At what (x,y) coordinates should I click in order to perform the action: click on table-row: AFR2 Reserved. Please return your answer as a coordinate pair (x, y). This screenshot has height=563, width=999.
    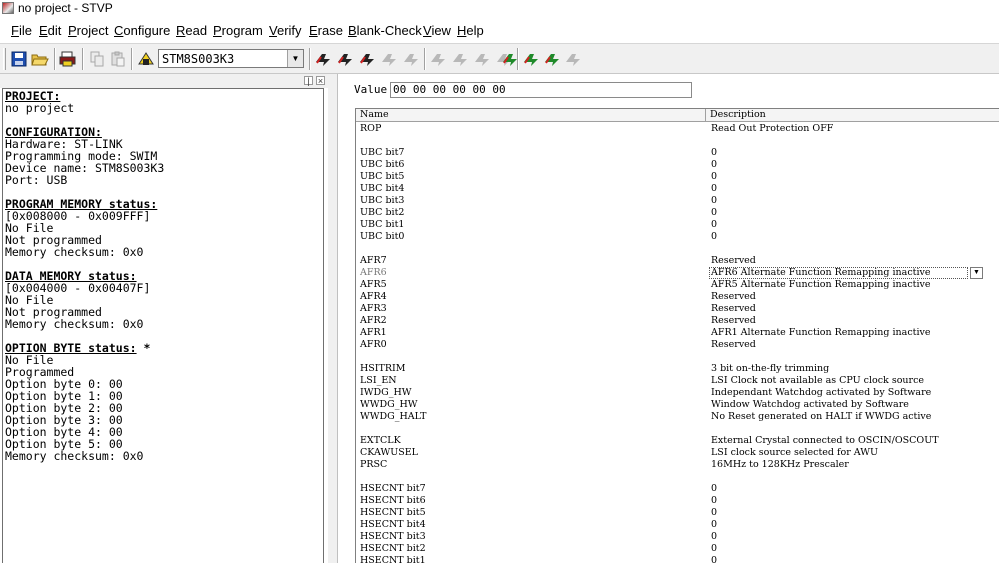
    Looking at the image, I should click on (677, 321).